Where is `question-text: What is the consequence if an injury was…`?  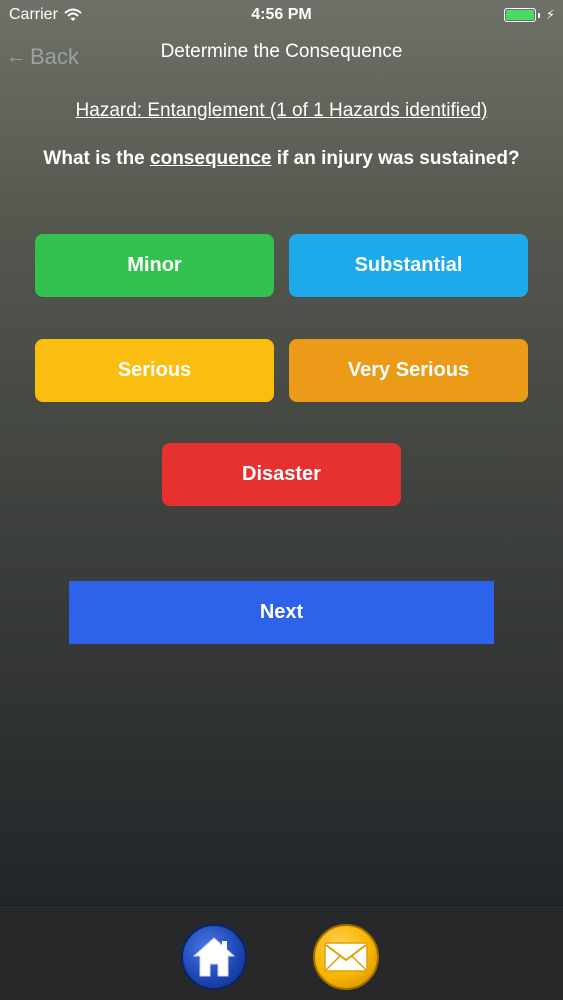
question-text: What is the consequence if an injury was… is located at coordinates (281, 159).